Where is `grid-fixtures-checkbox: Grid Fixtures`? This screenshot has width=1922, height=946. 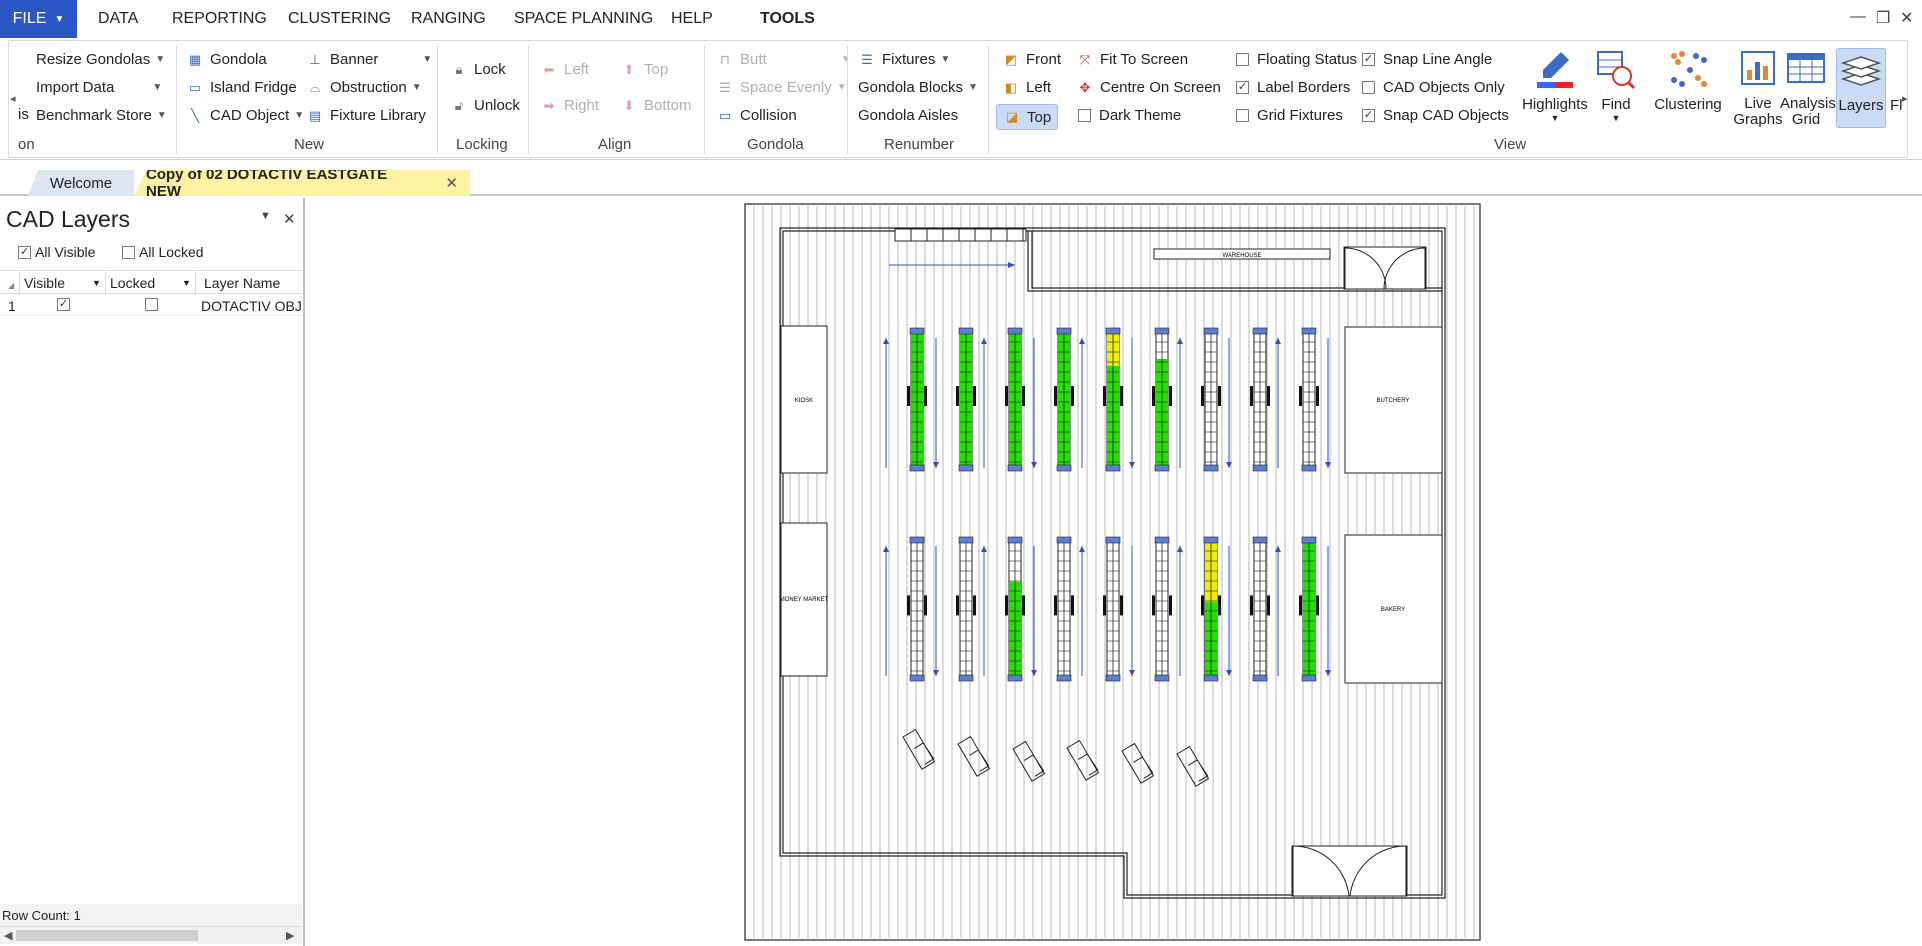 grid-fixtures-checkbox: Grid Fixtures is located at coordinates (1289, 115).